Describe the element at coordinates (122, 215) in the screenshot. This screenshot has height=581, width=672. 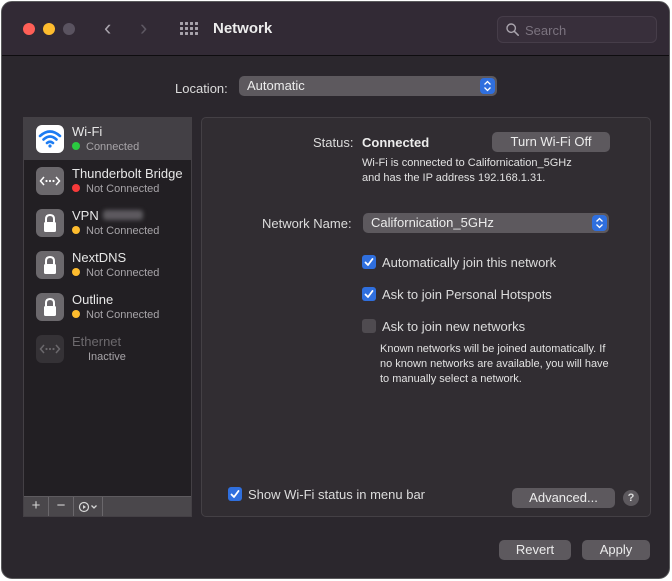
I see `redacted-text` at that location.